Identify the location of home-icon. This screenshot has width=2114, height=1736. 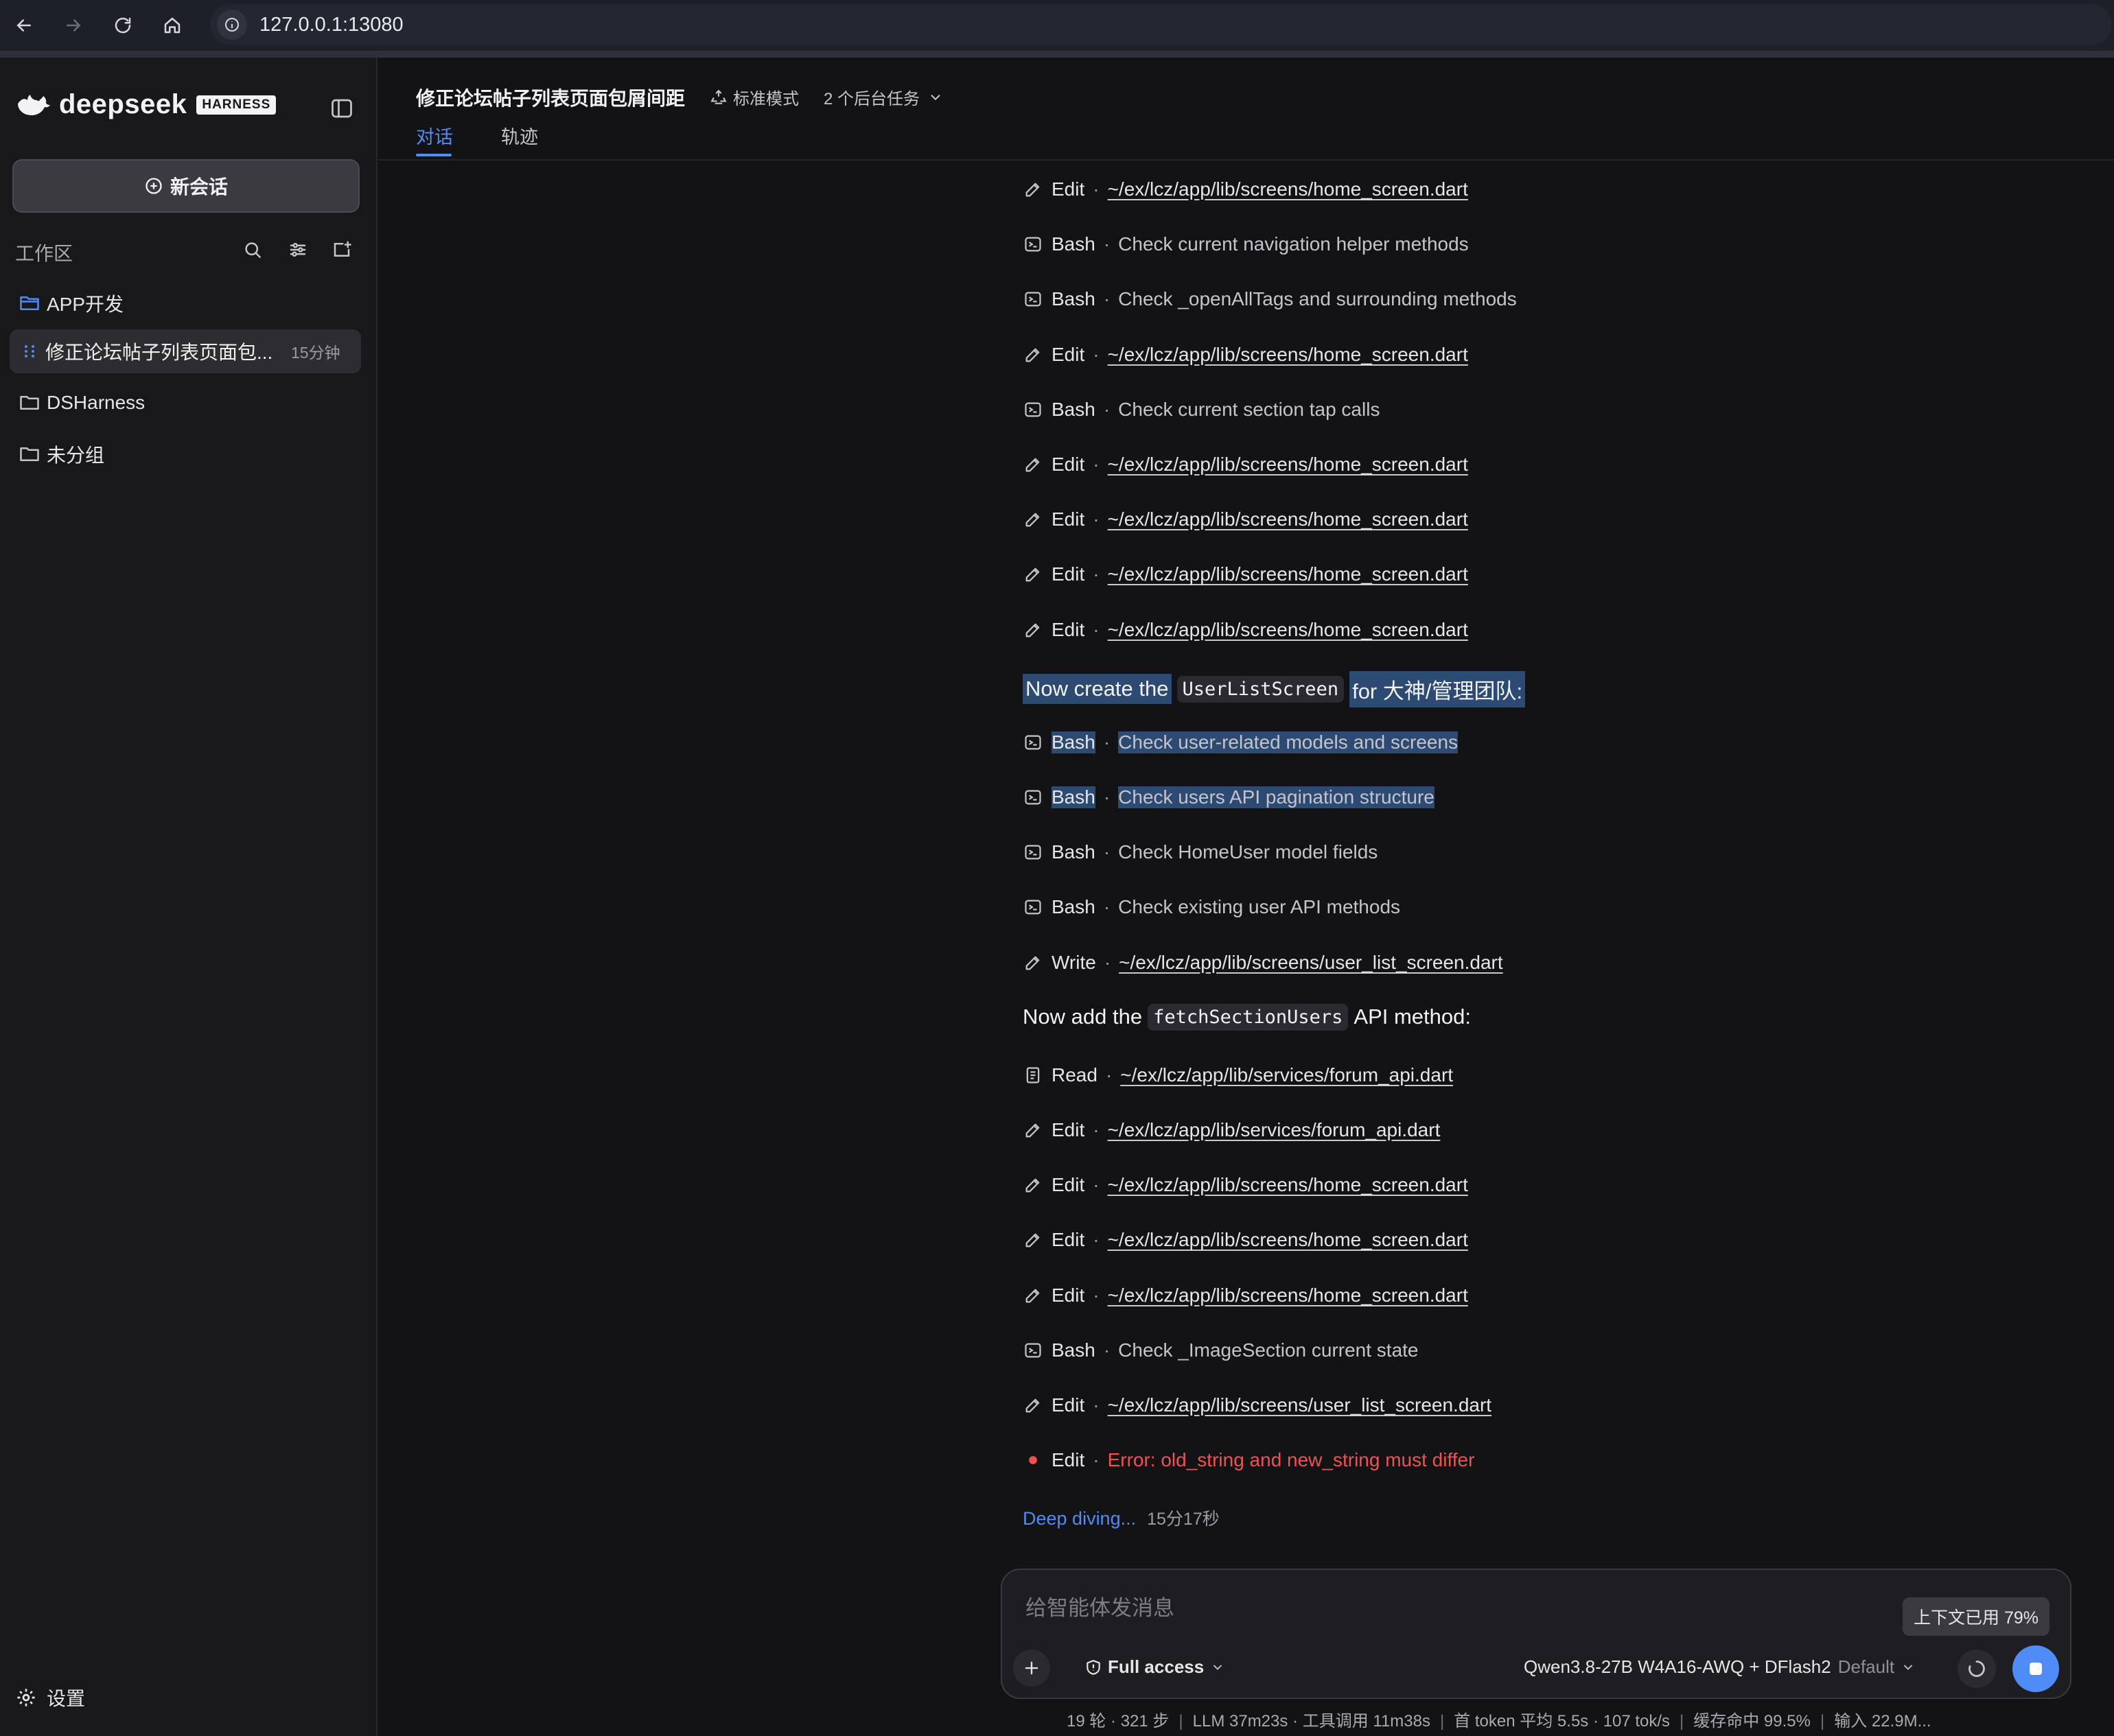
(172, 26).